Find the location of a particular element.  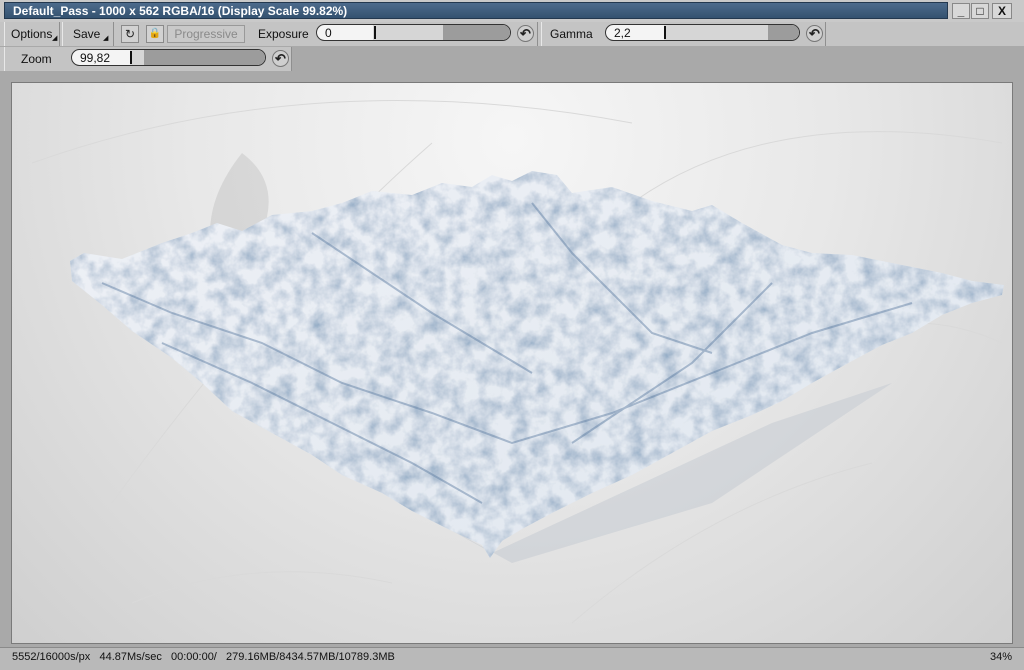

gamma-group: Gamma 2,2 ↶ is located at coordinates (683, 34).